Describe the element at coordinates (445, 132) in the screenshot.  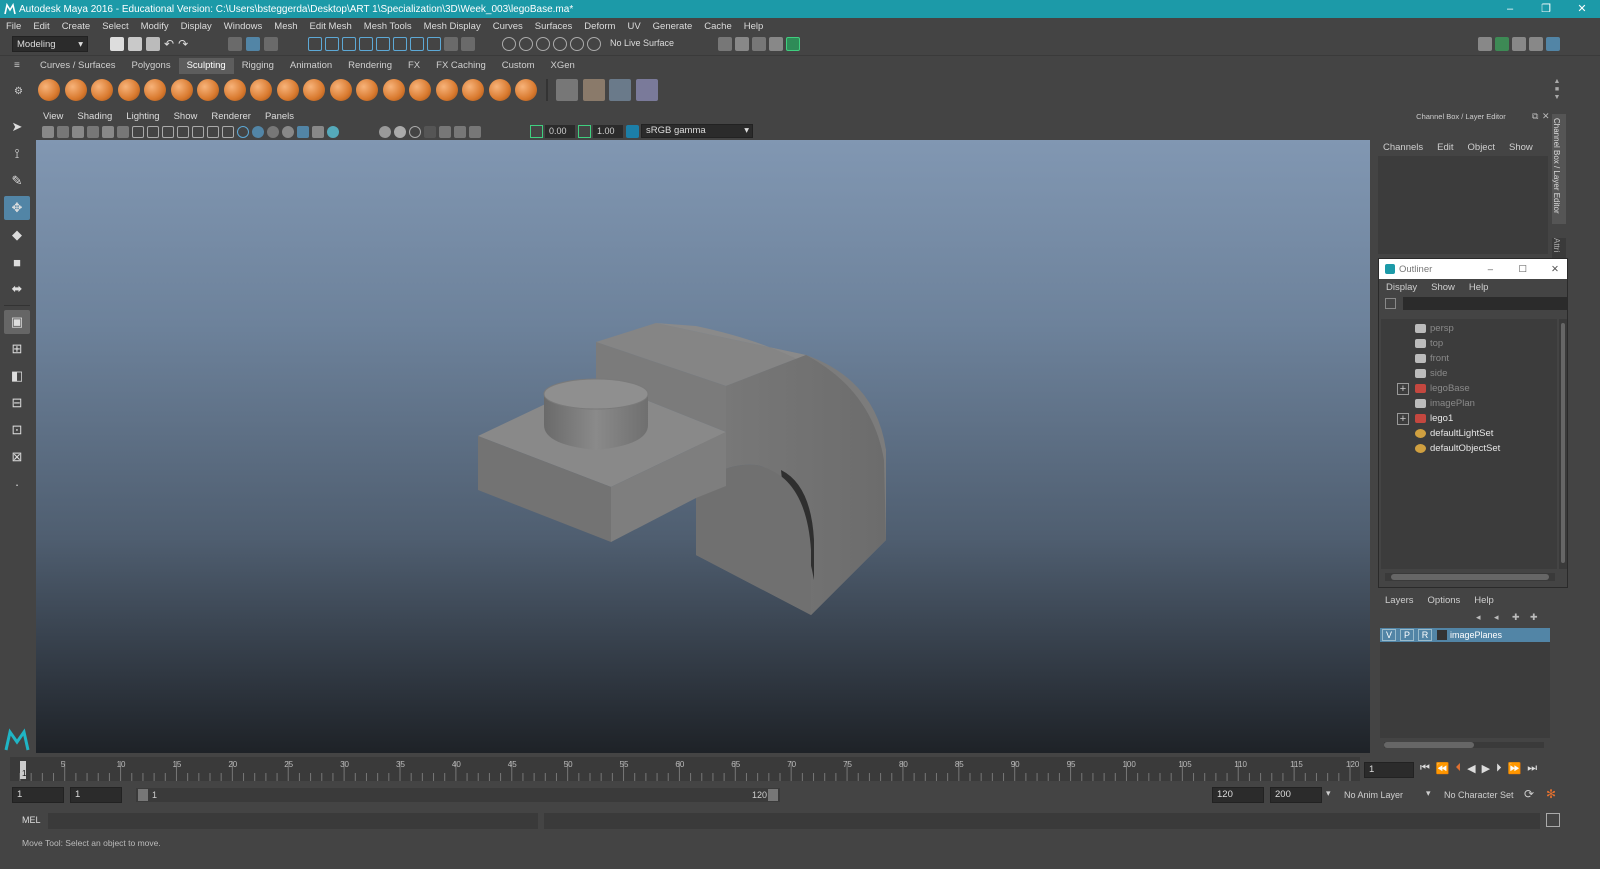
I see `isolate-select-icon` at that location.